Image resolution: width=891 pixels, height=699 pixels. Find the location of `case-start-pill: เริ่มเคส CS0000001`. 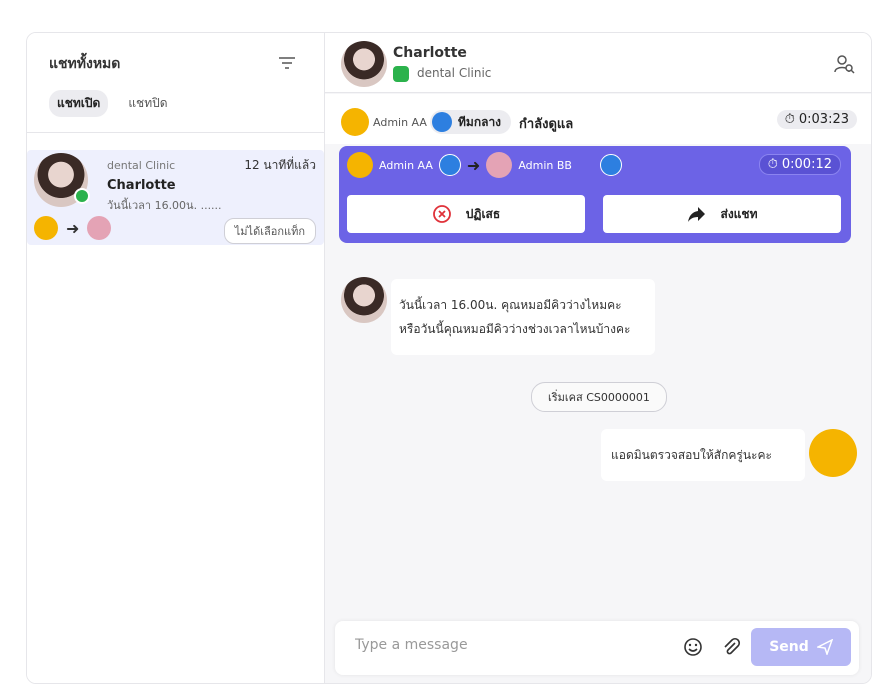

case-start-pill: เริ่มเคส CS0000001 is located at coordinates (599, 397).